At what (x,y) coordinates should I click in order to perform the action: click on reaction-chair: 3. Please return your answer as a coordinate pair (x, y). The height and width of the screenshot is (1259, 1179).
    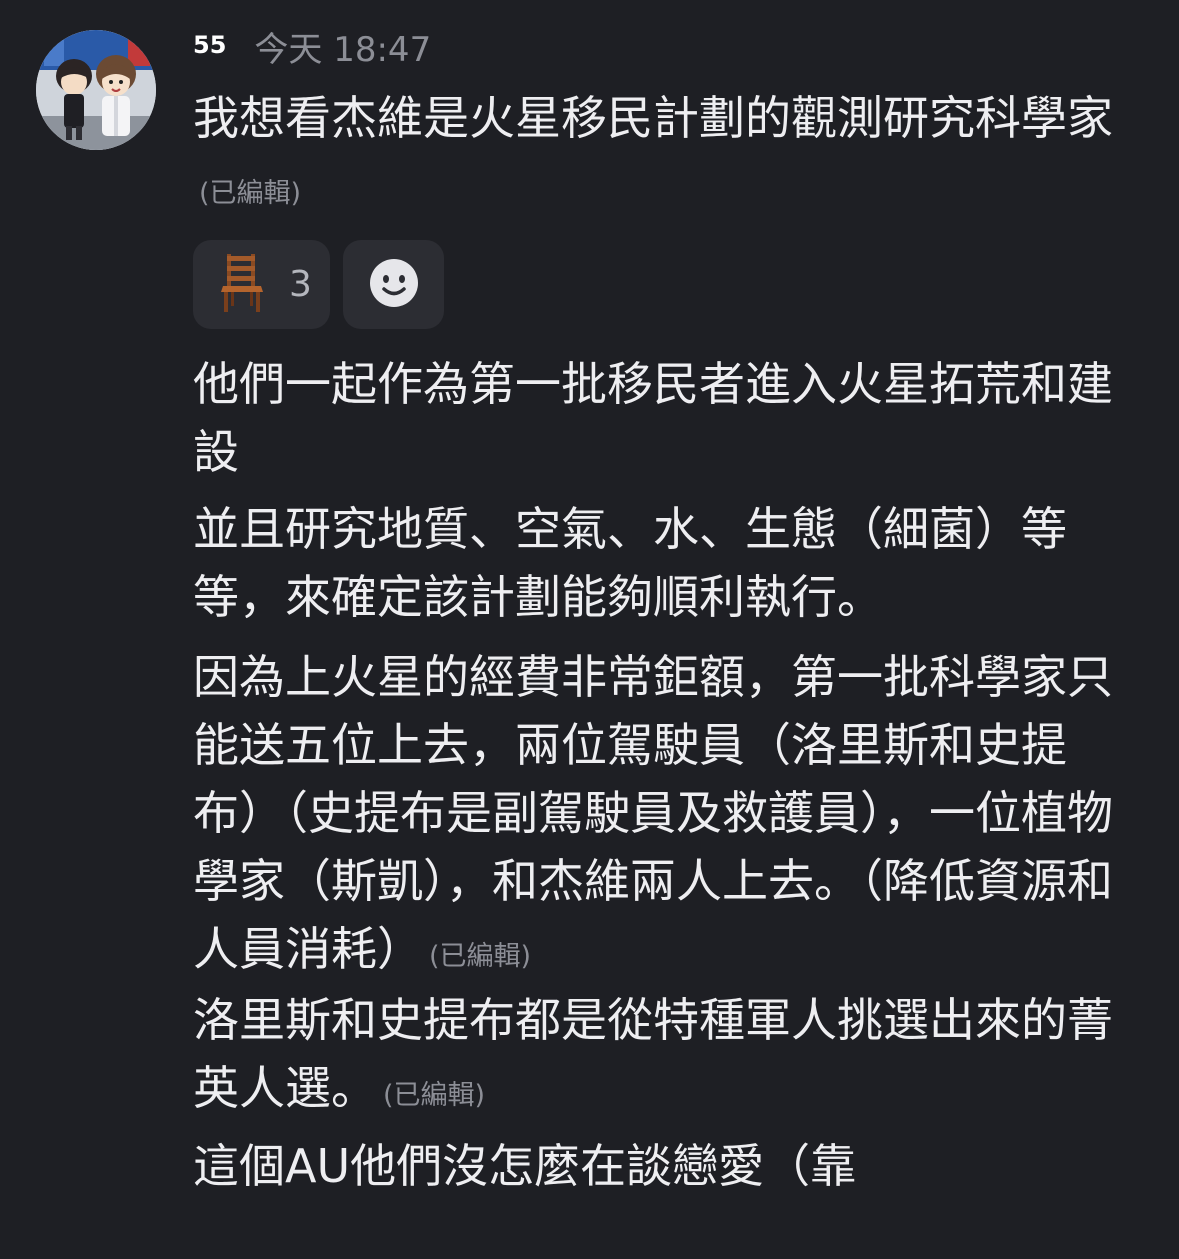
    Looking at the image, I should click on (261, 284).